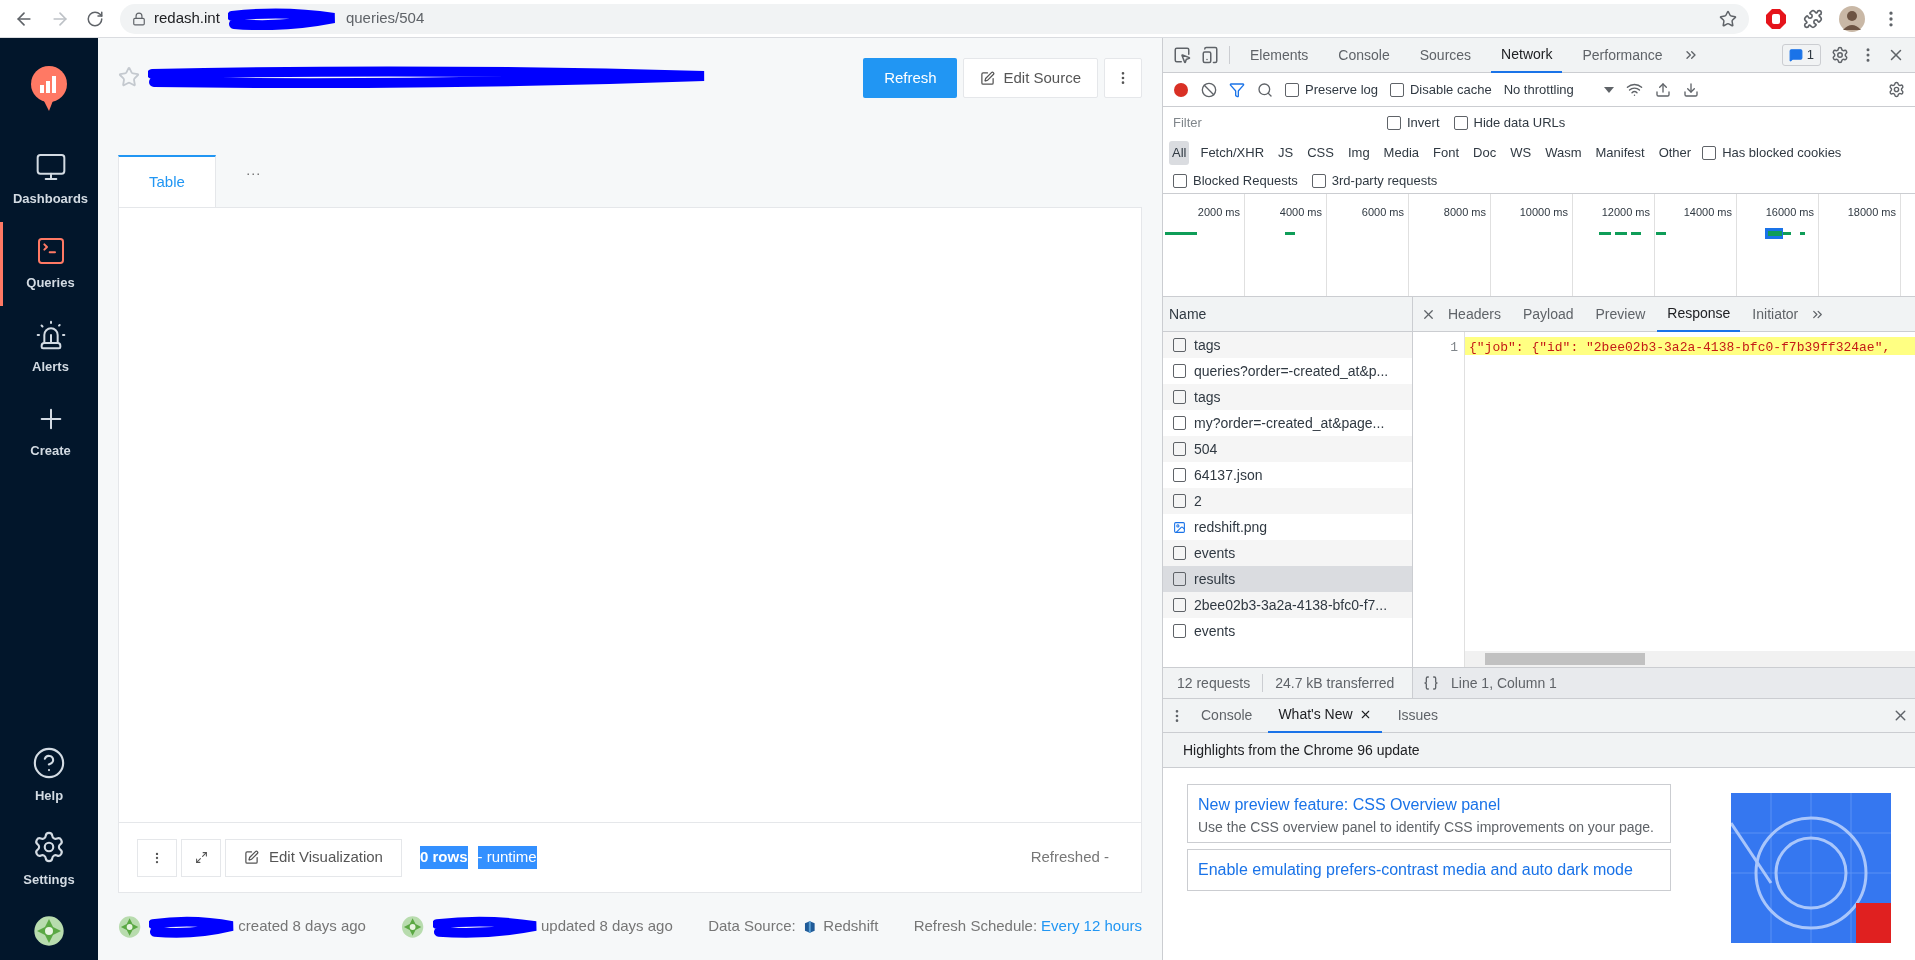 Image resolution: width=1915 pixels, height=960 pixels. I want to click on type-filter: JS, so click(1286, 153).